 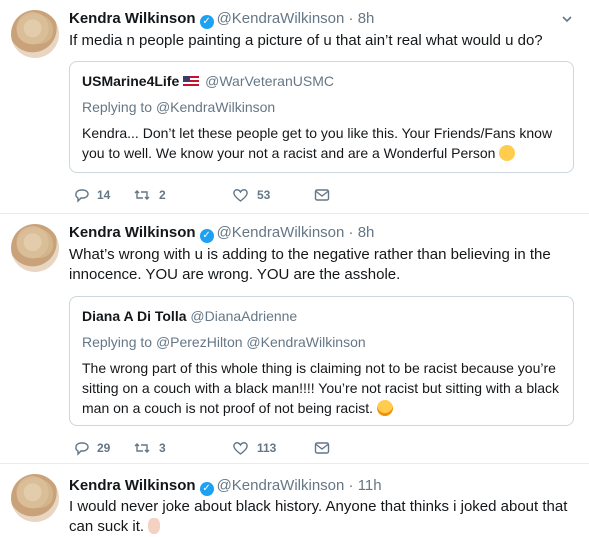 What do you see at coordinates (267, 448) in the screenshot?
I see `like-count: 113` at bounding box center [267, 448].